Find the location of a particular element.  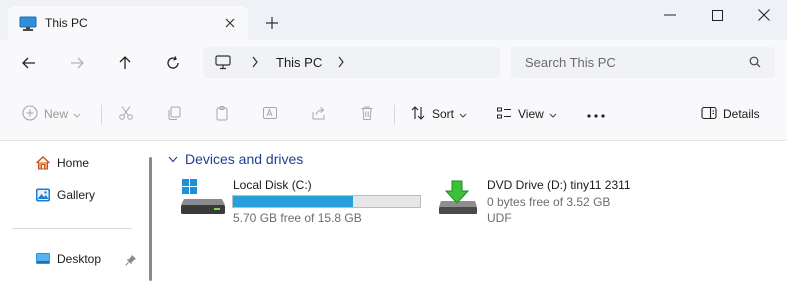

search-icon is located at coordinates (755, 63).